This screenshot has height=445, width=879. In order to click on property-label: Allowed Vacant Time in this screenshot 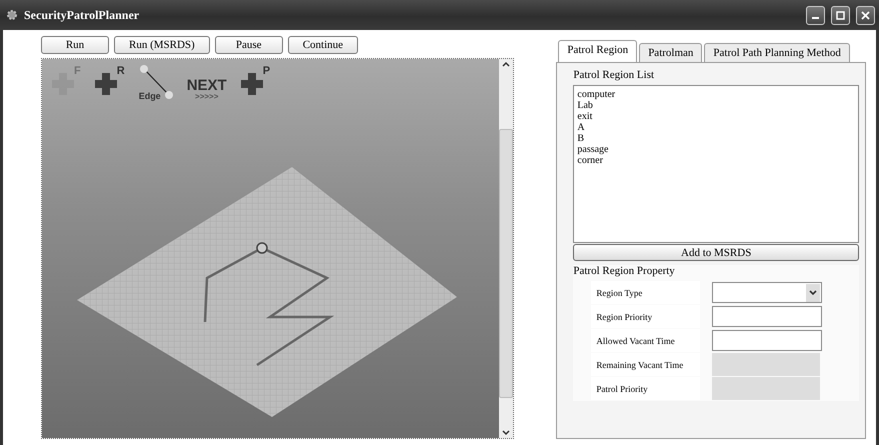, I will do `click(645, 340)`.